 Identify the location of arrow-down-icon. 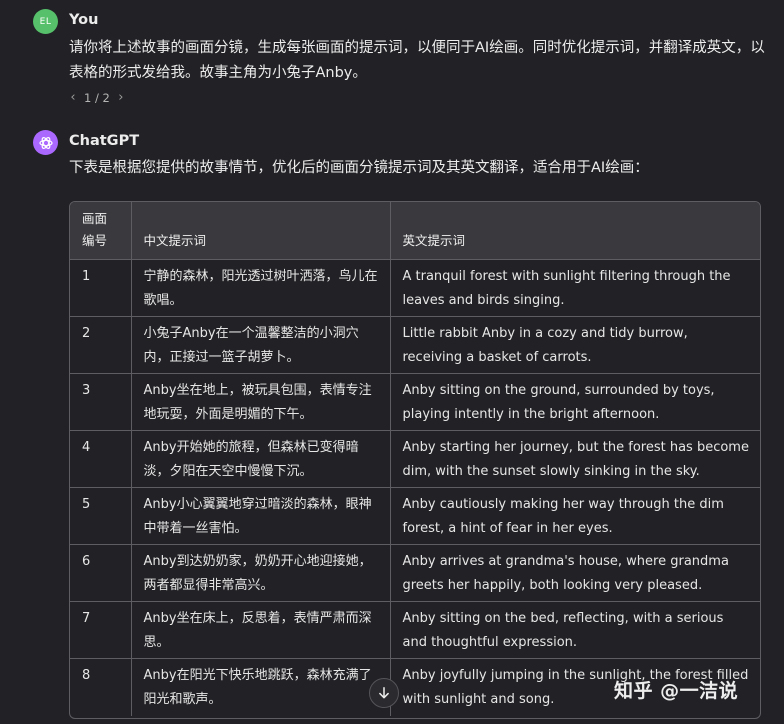
(384, 692).